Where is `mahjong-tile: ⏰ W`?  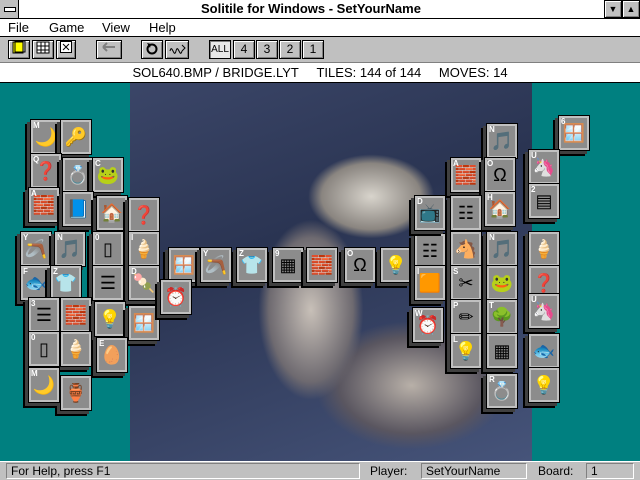
mahjong-tile: ⏰ W is located at coordinates (428, 325).